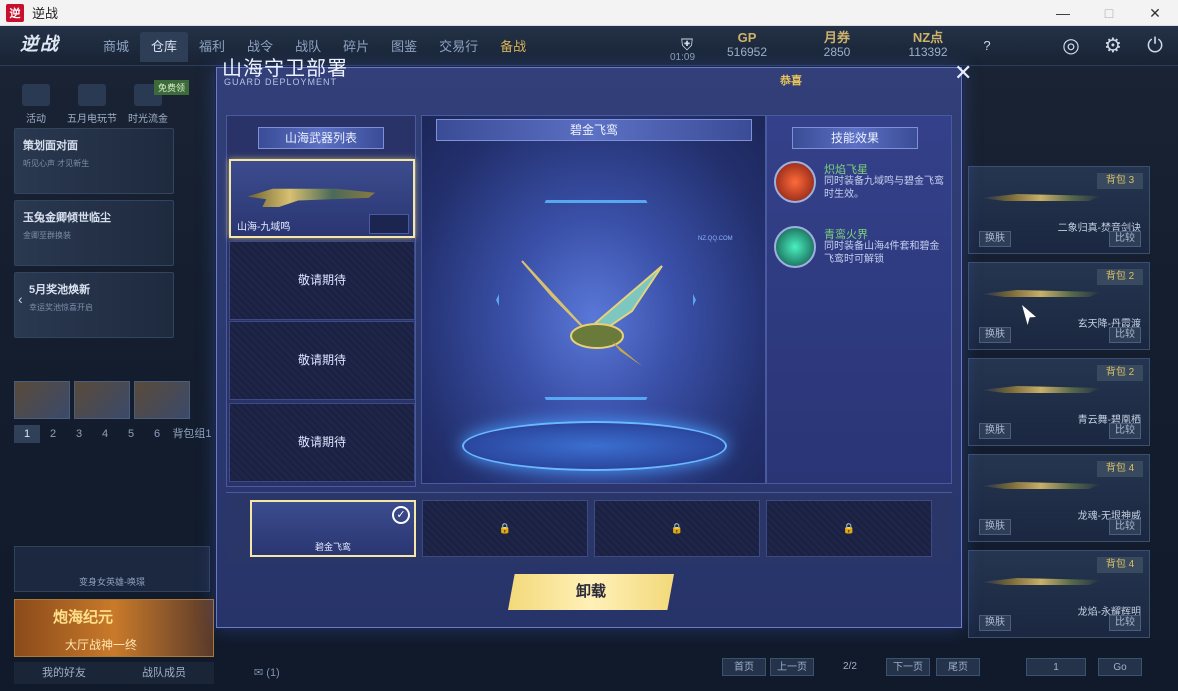  Describe the element at coordinates (164, 673) in the screenshot. I see `tab-team-members: 战队成员` at that location.